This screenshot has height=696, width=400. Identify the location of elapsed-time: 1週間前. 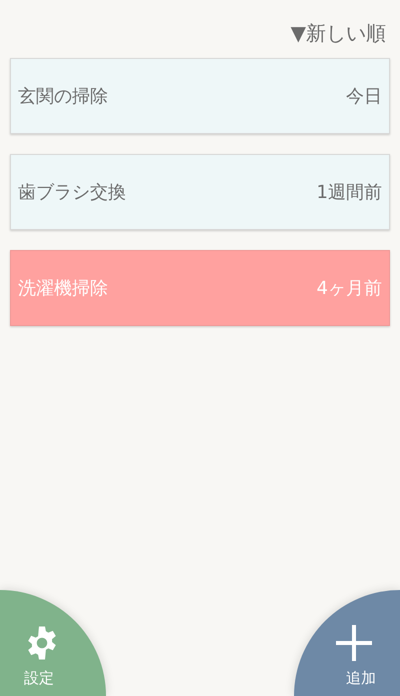
(349, 192).